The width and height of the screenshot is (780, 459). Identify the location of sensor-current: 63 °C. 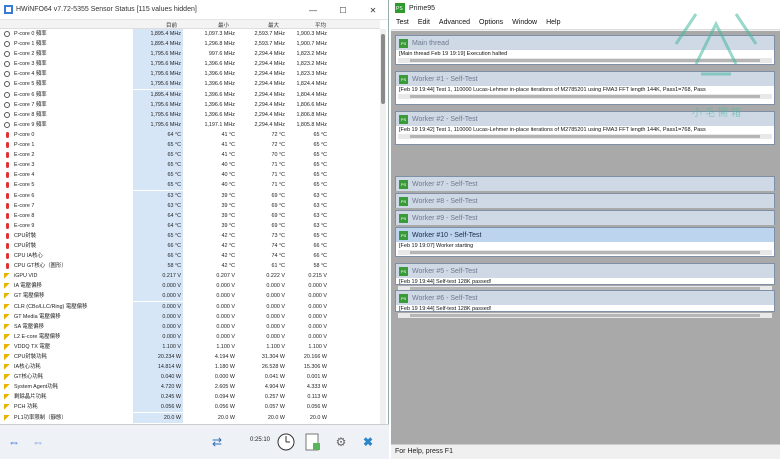
(158, 205).